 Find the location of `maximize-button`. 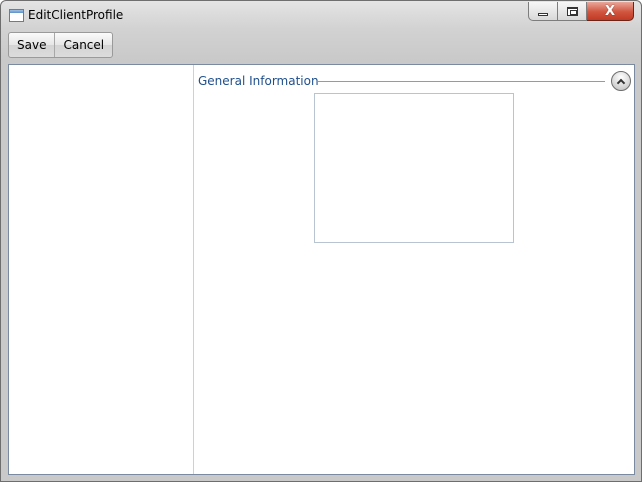

maximize-button is located at coordinates (572, 11).